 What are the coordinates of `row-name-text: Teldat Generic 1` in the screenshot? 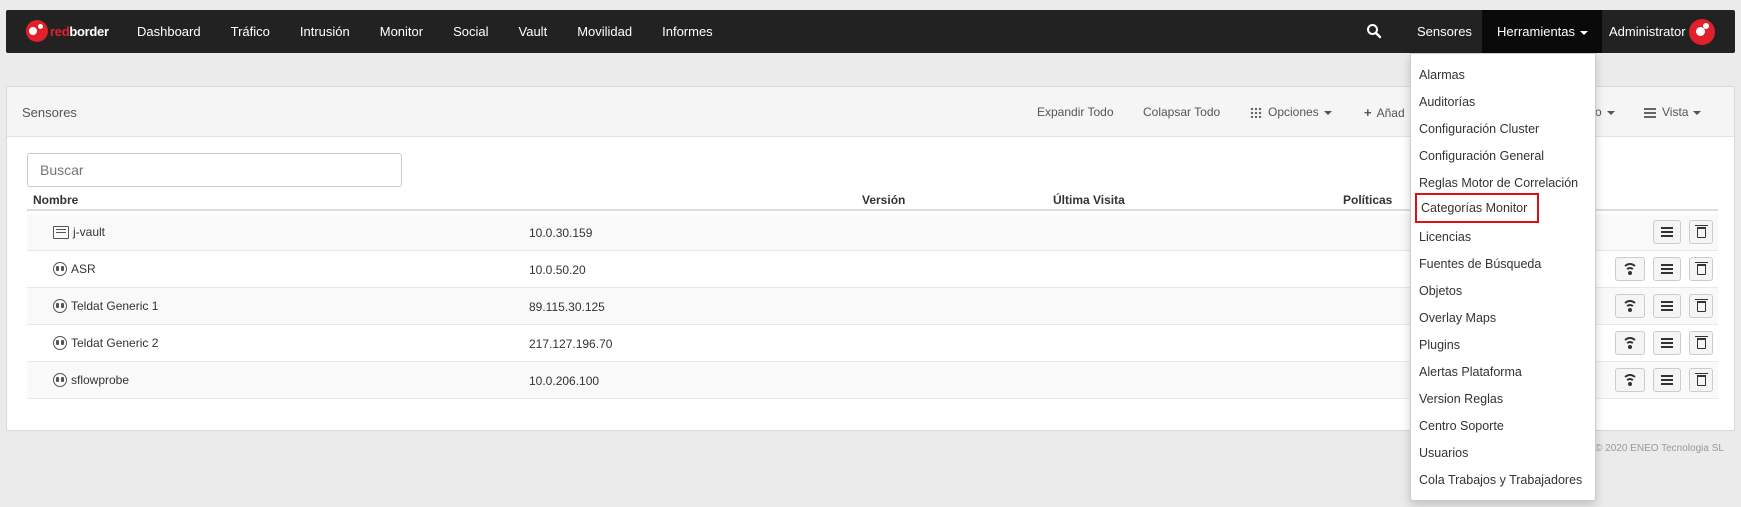 It's located at (115, 306).